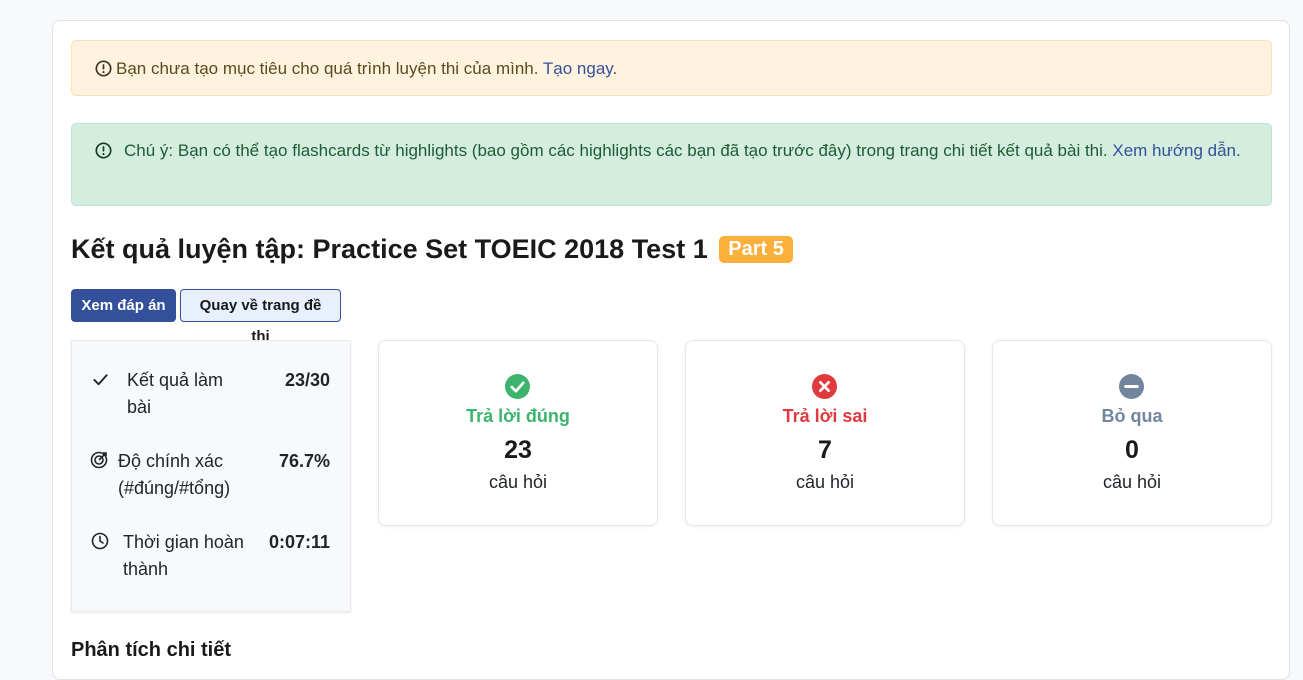 The height and width of the screenshot is (680, 1303). What do you see at coordinates (304, 461) in the screenshot?
I see `accuracy-value: 76.7%` at bounding box center [304, 461].